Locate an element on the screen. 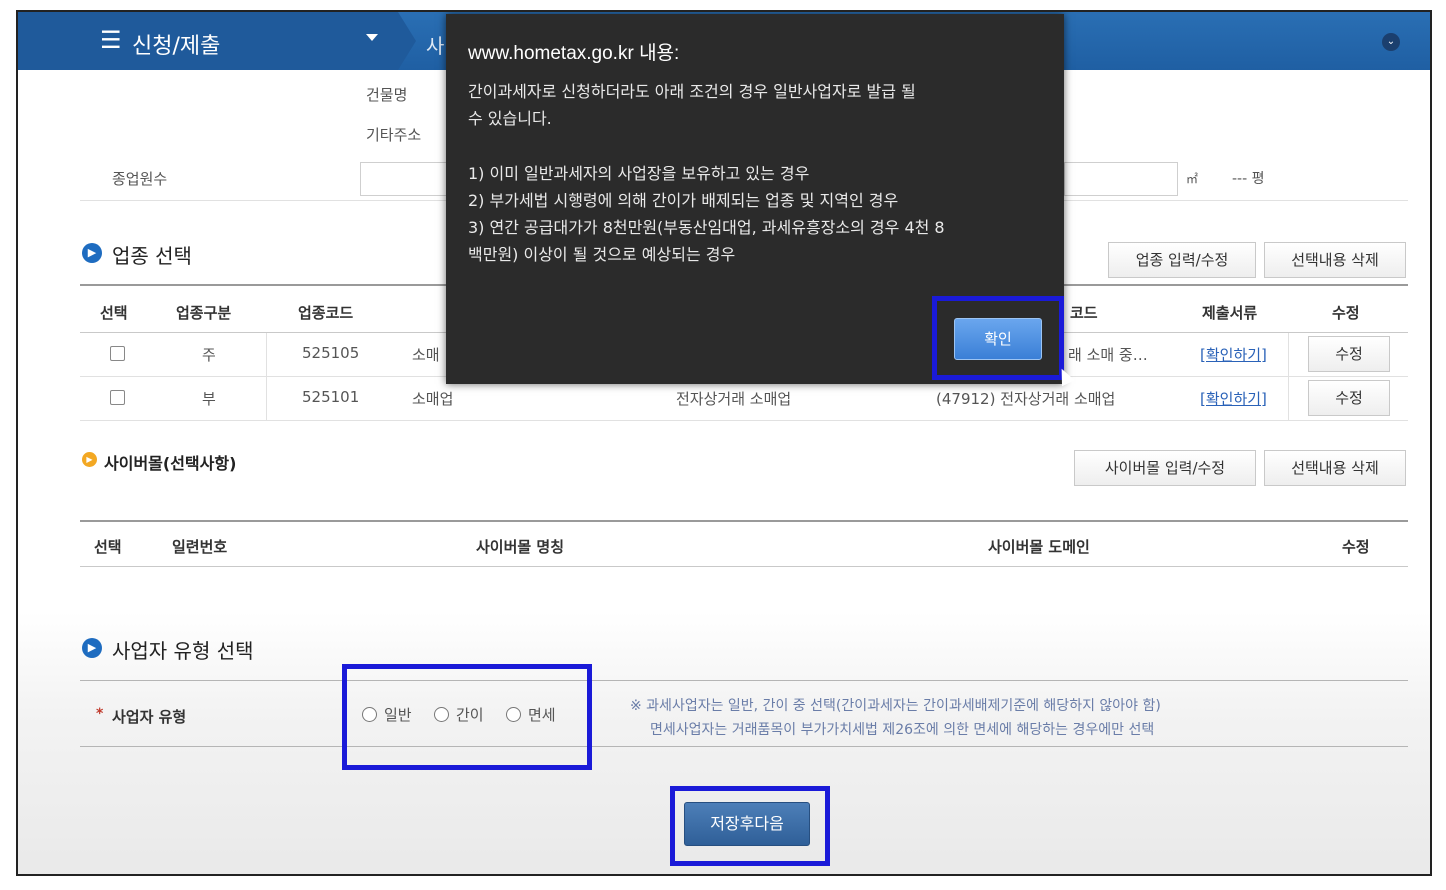  dialog-condition-3: 3) 연간 공급대가가 8천만원(부동산임대업, 과세유흥장소의 경우 4천 8 is located at coordinates (706, 227).